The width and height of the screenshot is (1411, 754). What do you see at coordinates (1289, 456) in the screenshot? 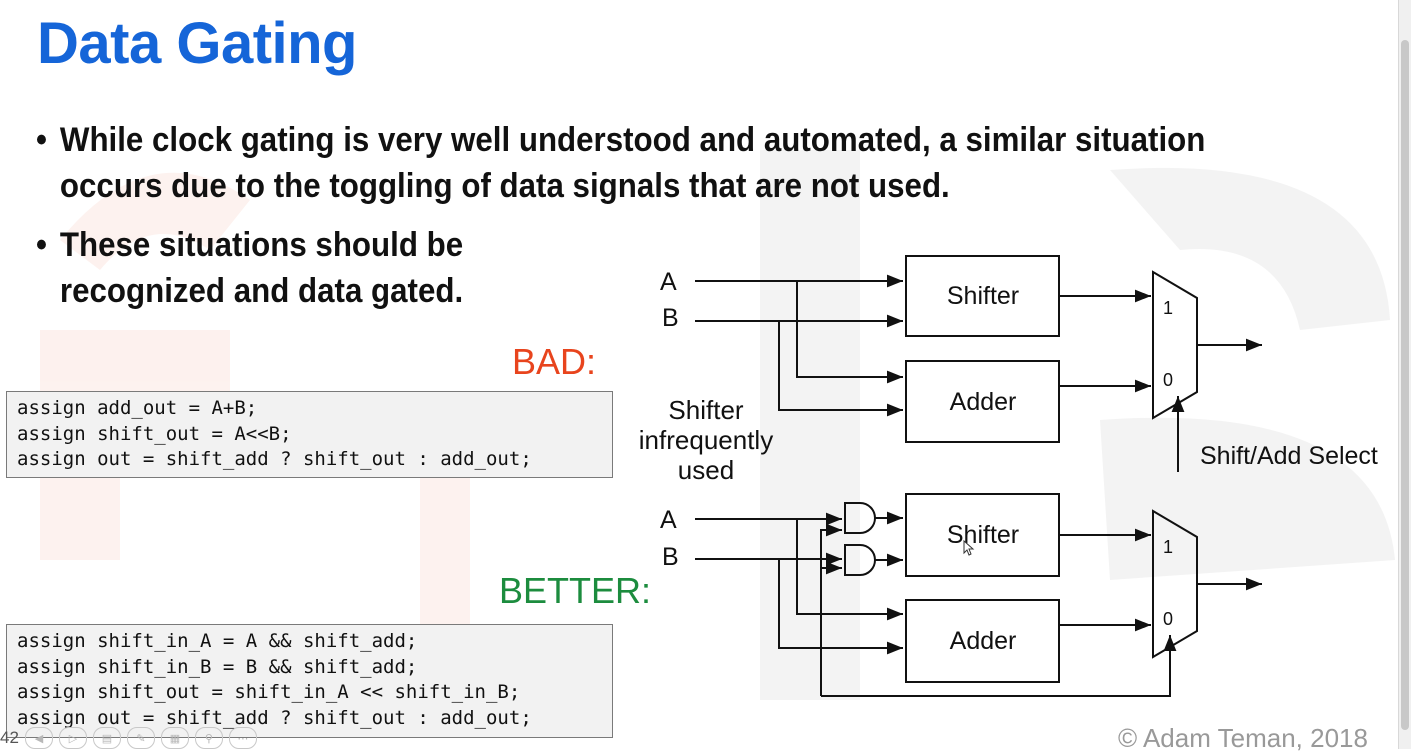
I see `select-label: Shift/Add Select` at bounding box center [1289, 456].